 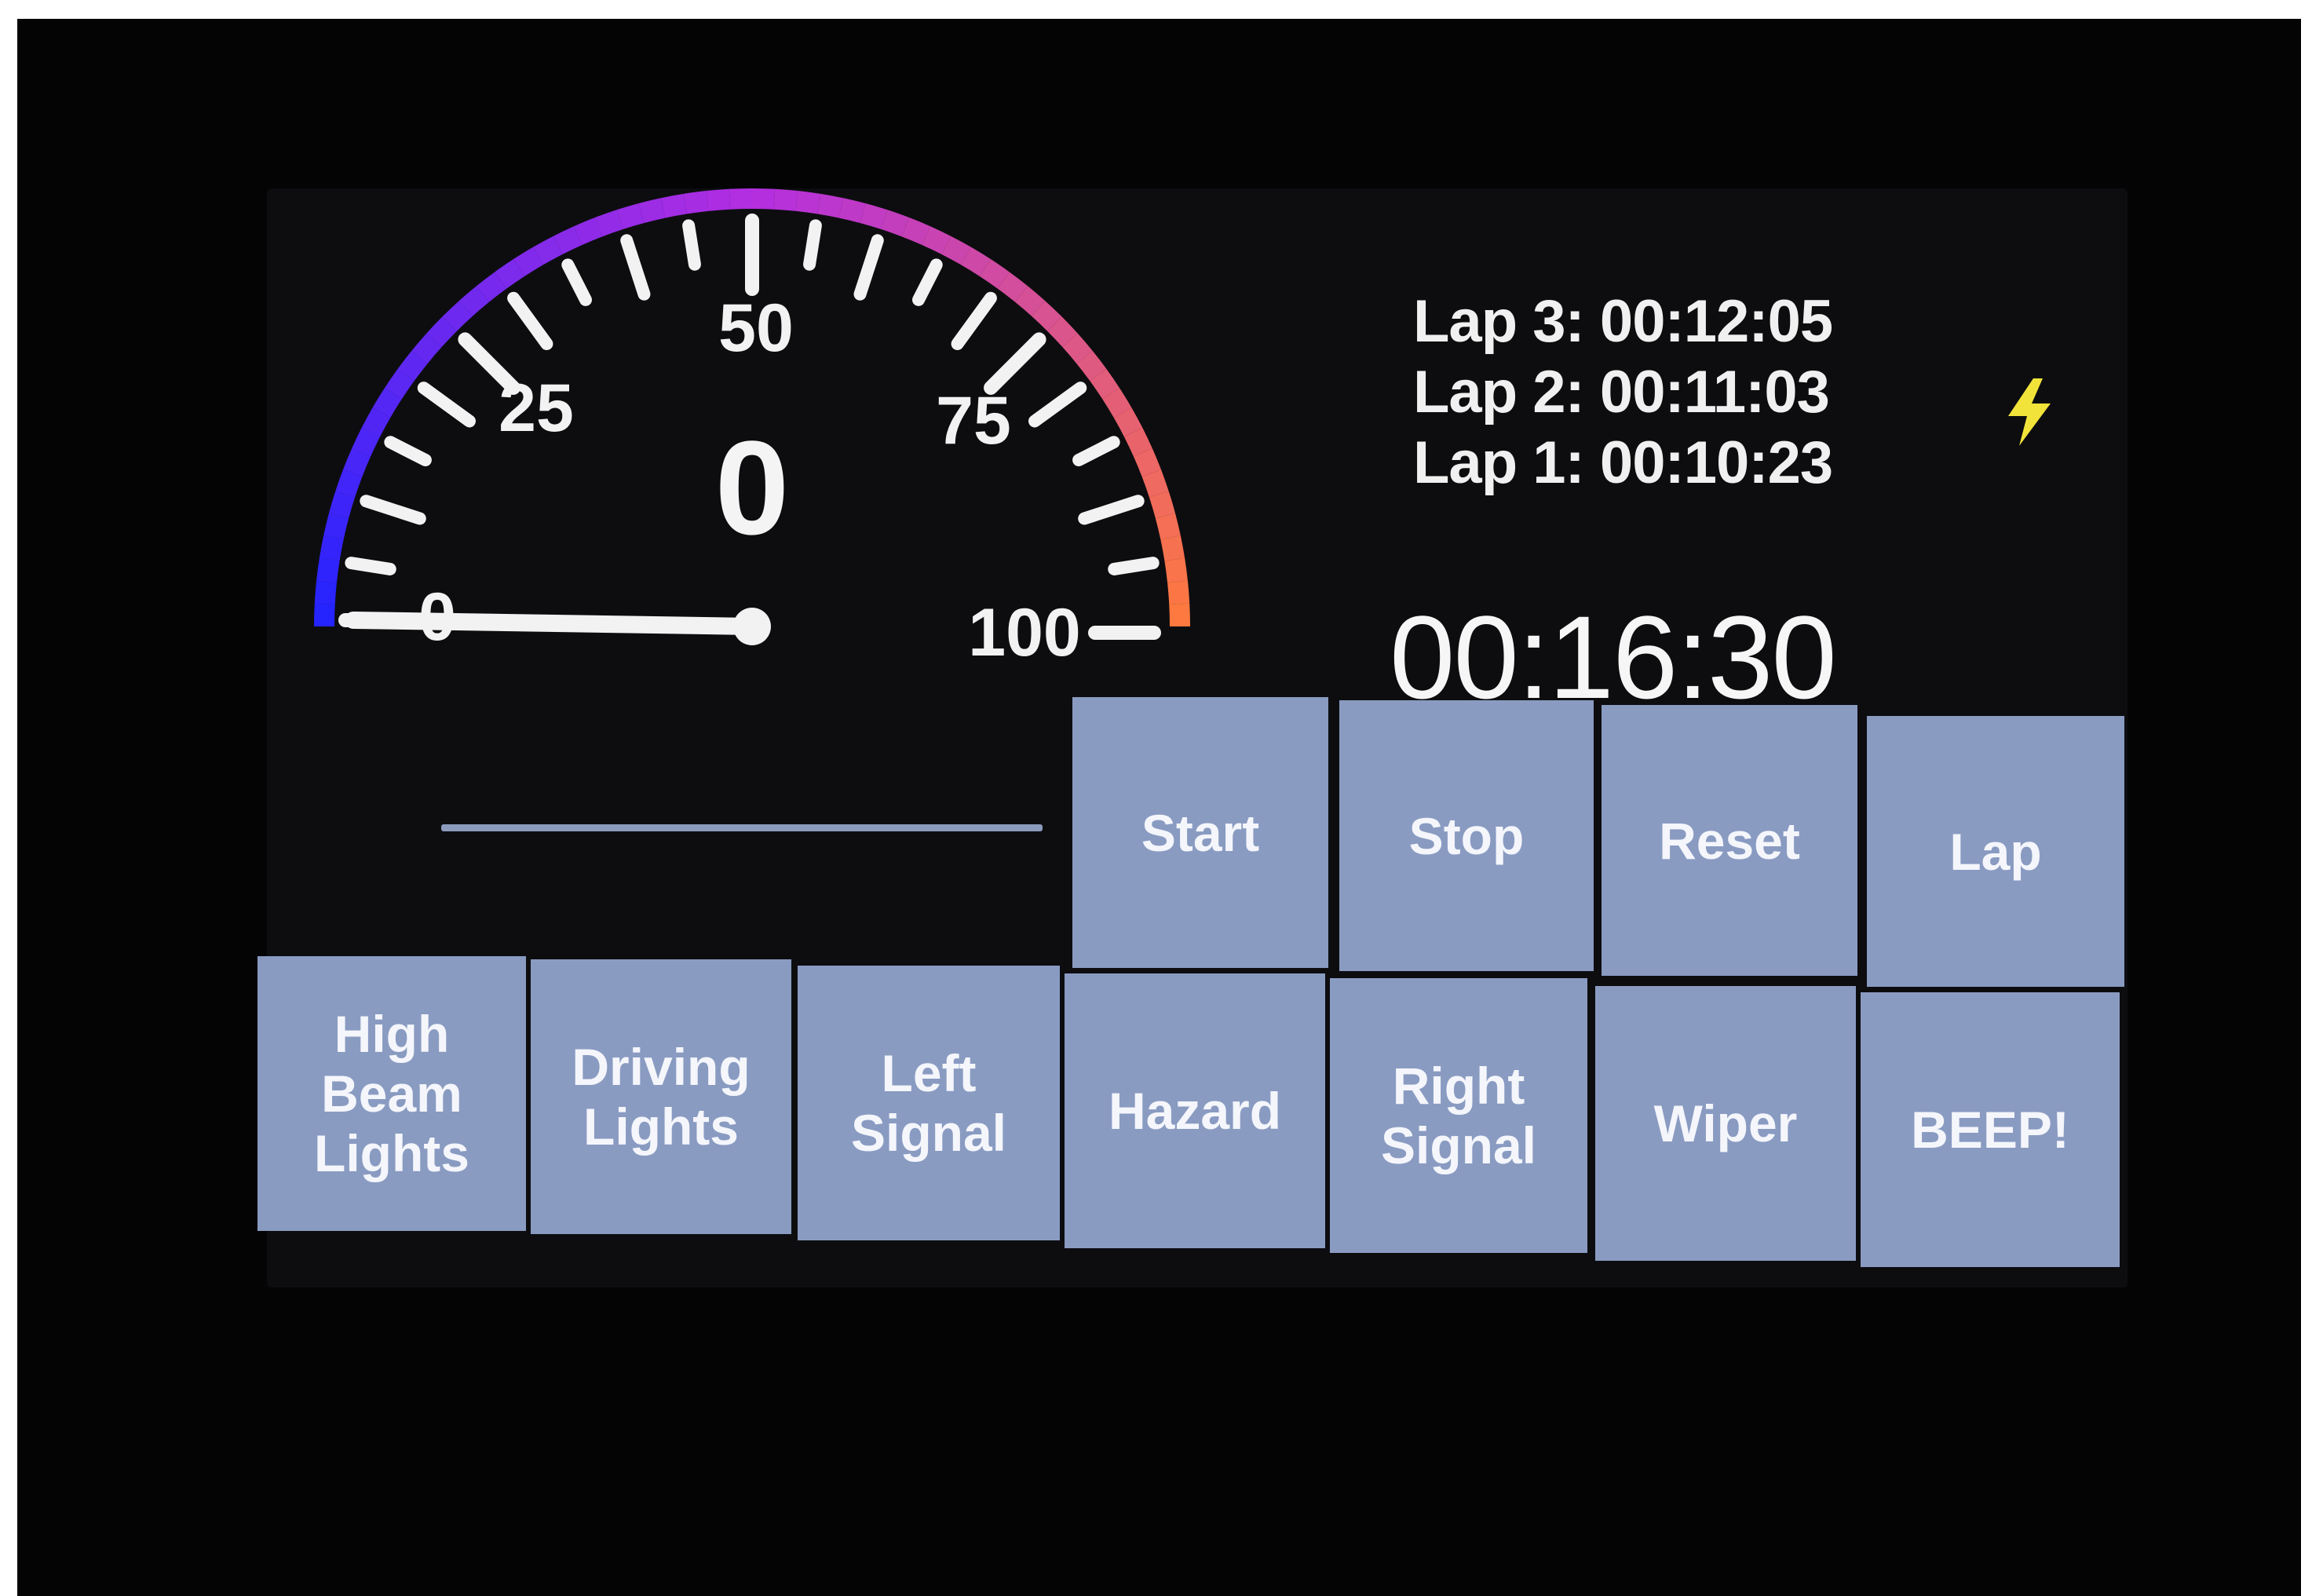 What do you see at coordinates (536, 408) in the screenshot?
I see `gauge-label-25: 25` at bounding box center [536, 408].